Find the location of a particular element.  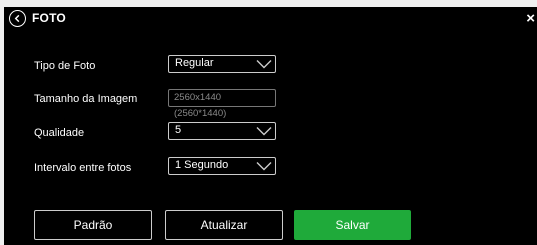

interval-select: 1 Segundo is located at coordinates (222, 166).